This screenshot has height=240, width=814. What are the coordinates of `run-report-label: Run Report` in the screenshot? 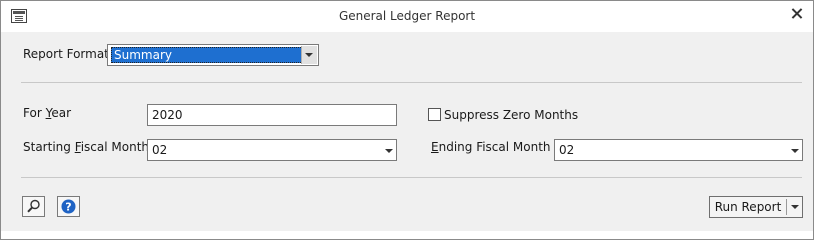 It's located at (748, 207).